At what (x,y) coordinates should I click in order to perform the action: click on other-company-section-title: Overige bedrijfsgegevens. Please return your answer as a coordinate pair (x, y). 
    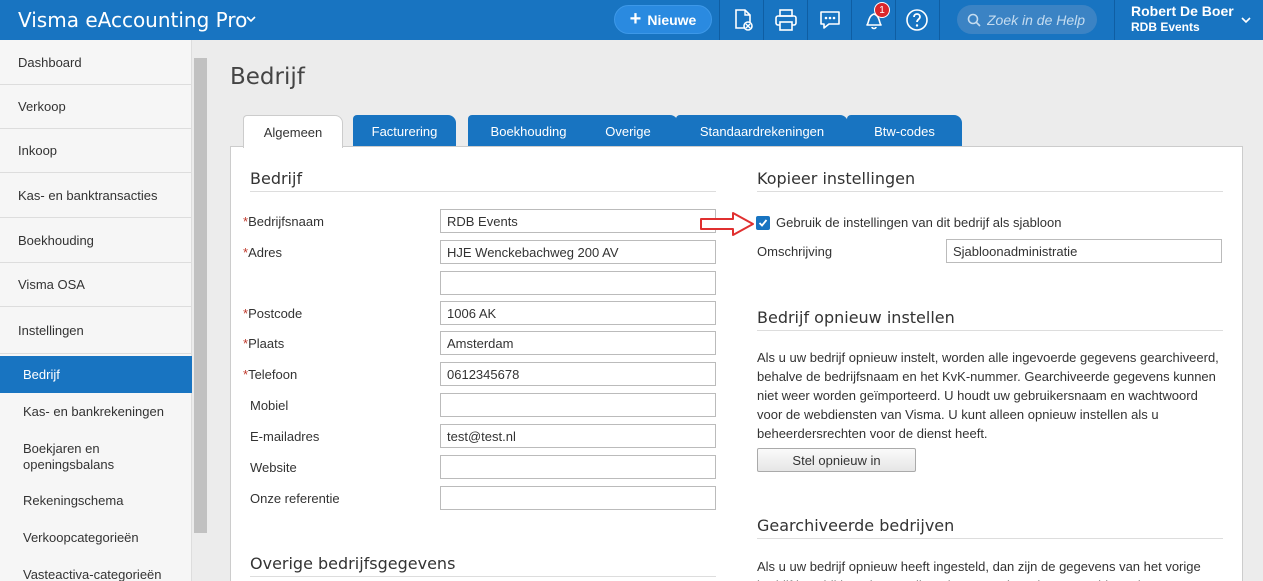
    Looking at the image, I should click on (353, 563).